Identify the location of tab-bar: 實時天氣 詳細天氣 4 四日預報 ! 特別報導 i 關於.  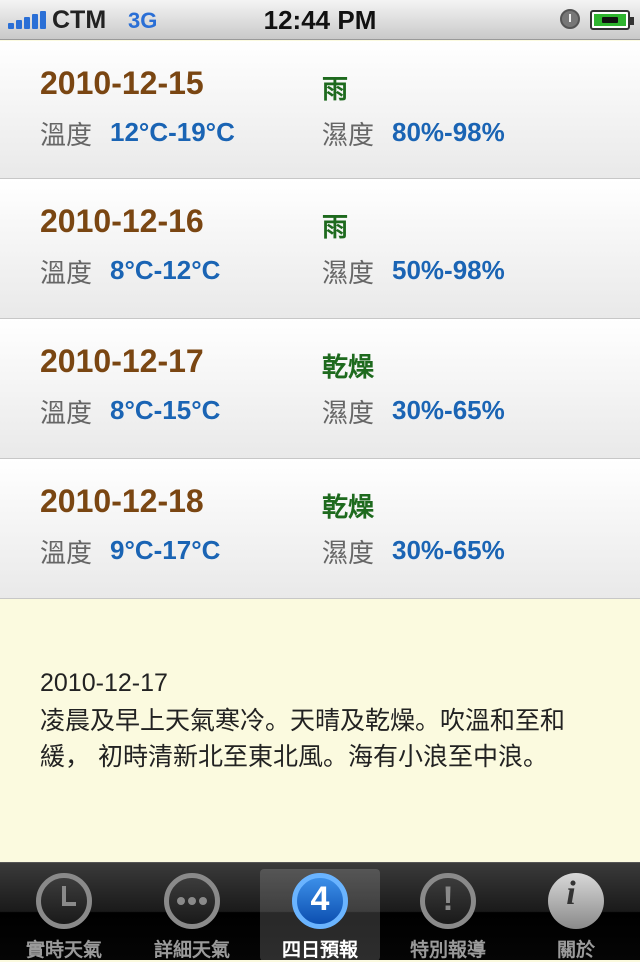
(320, 911).